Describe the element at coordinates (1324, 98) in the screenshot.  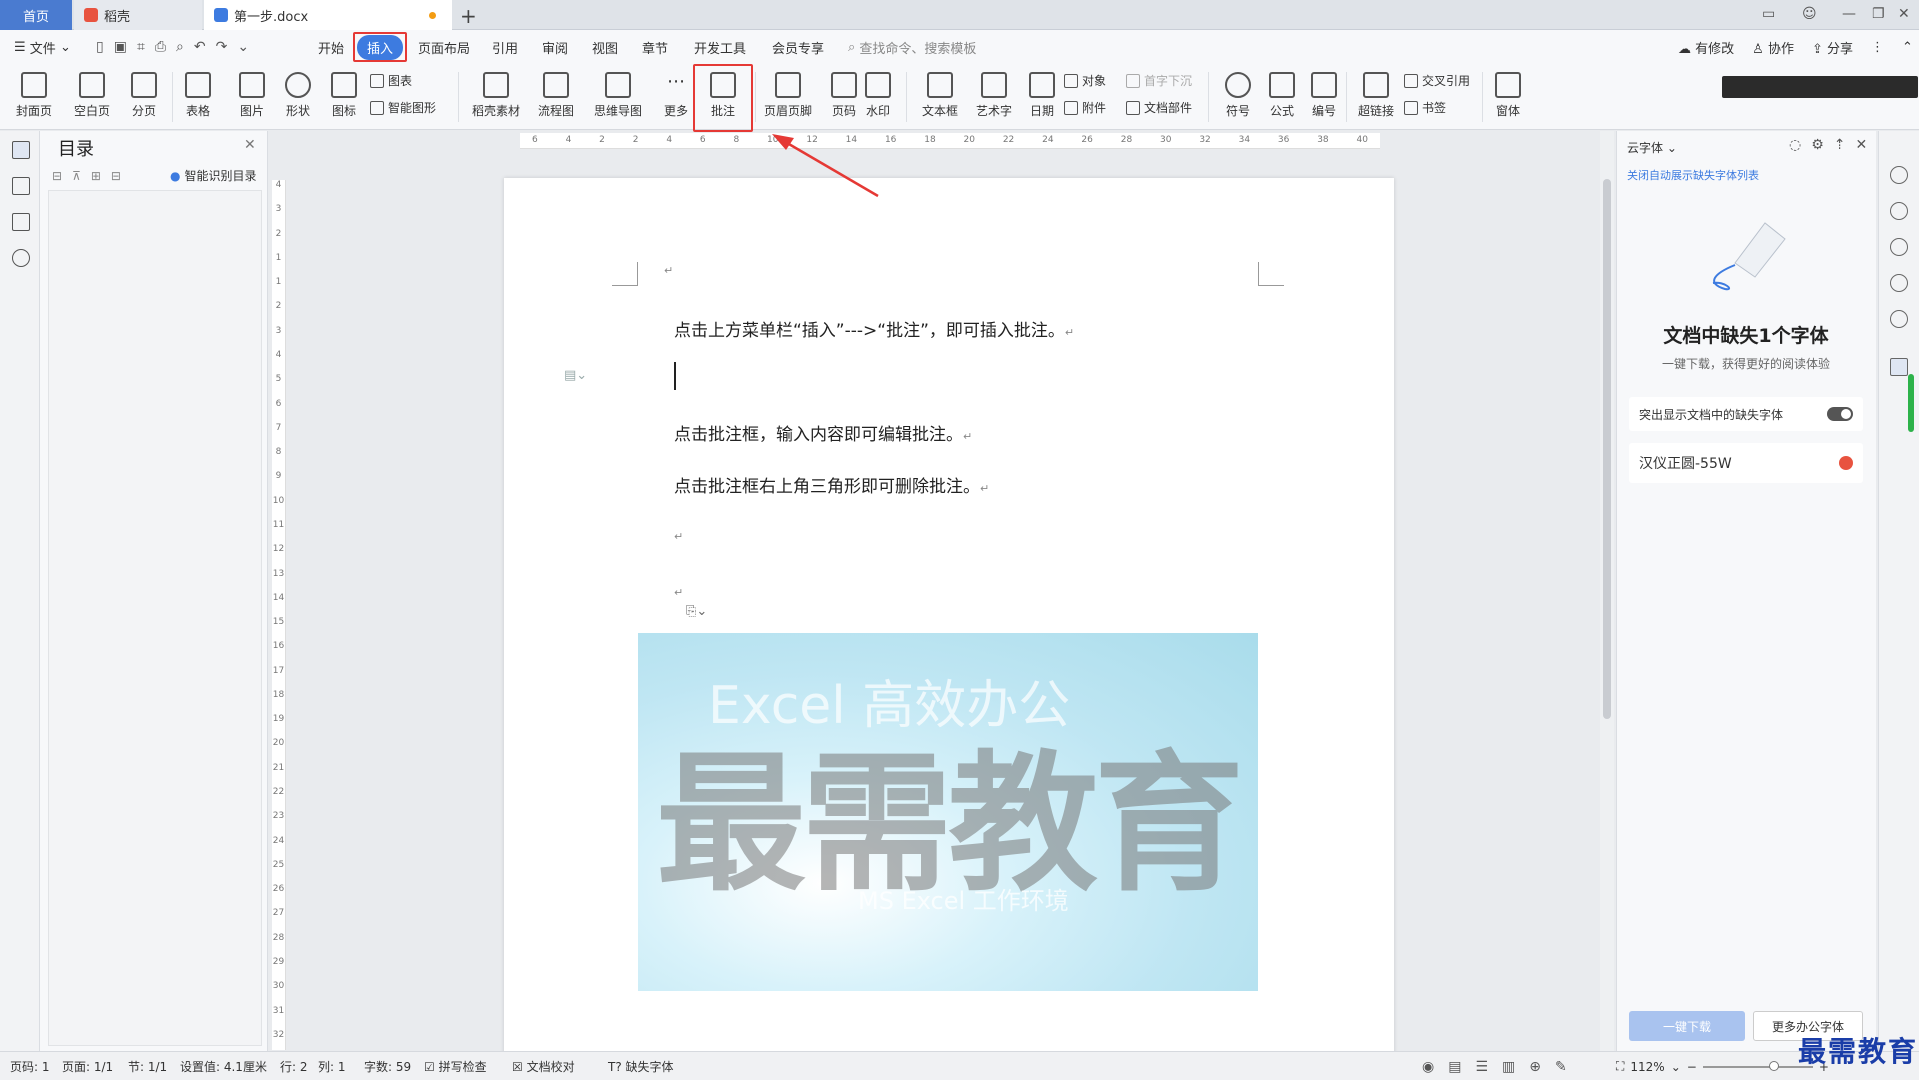
I see `numbering-button: 编号` at that location.